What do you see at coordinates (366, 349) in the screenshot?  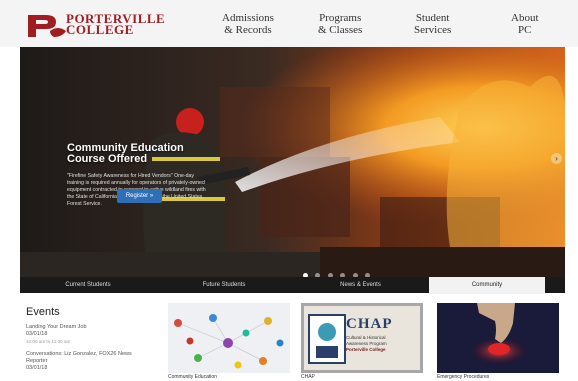 I see `chap-college-name: Porterville College` at bounding box center [366, 349].